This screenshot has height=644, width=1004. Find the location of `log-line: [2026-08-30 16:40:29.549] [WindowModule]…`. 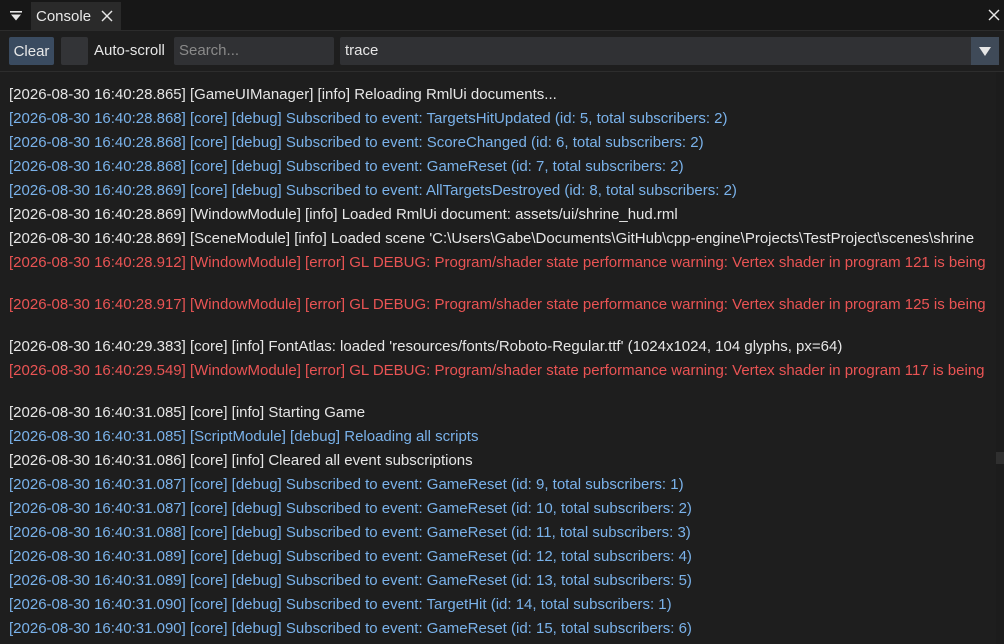

log-line: [2026-08-30 16:40:29.549] [WindowModule]… is located at coordinates (497, 370).